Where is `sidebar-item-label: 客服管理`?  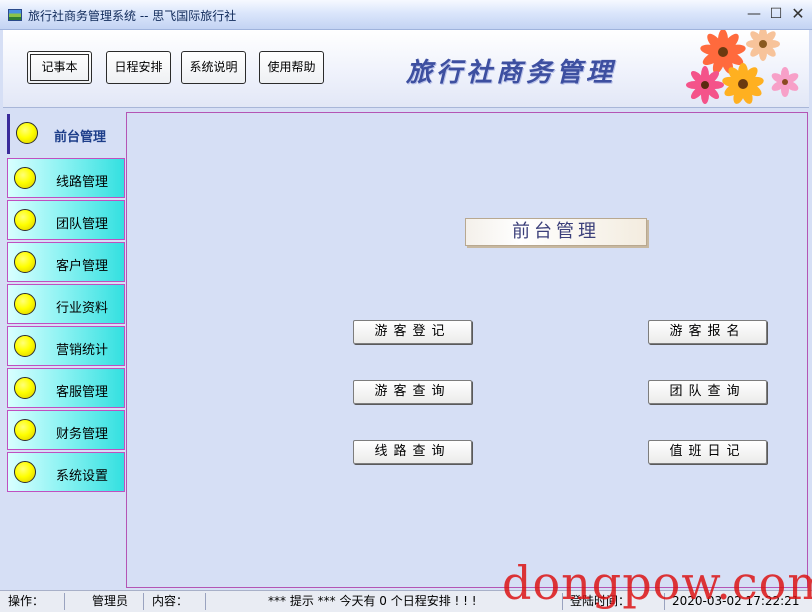 sidebar-item-label: 客服管理 is located at coordinates (82, 392).